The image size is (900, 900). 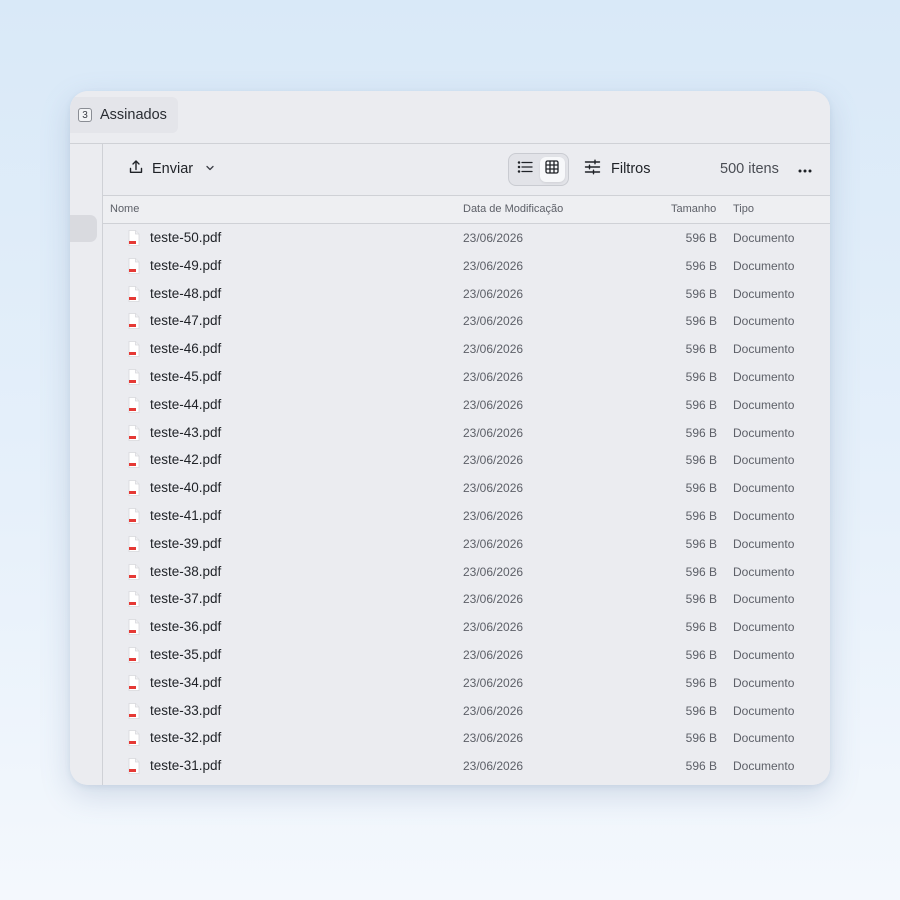 I want to click on filters-button: Filtros, so click(x=617, y=169).